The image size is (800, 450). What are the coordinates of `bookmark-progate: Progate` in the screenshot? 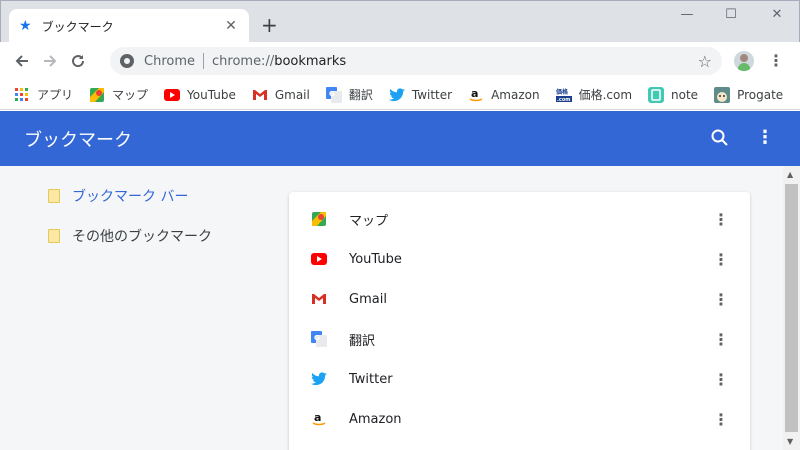 It's located at (749, 94).